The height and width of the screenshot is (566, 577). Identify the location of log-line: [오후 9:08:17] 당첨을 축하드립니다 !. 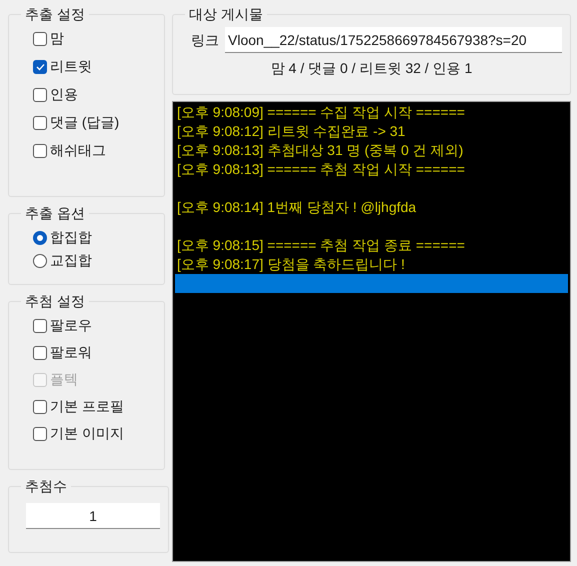
(371, 264).